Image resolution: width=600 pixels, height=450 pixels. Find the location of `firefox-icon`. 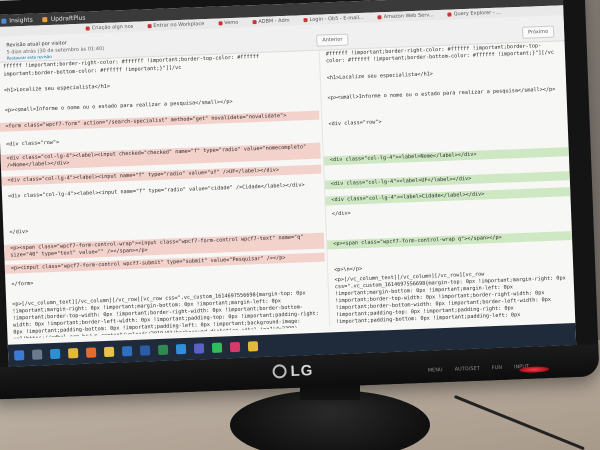

firefox-icon is located at coordinates (91, 352).